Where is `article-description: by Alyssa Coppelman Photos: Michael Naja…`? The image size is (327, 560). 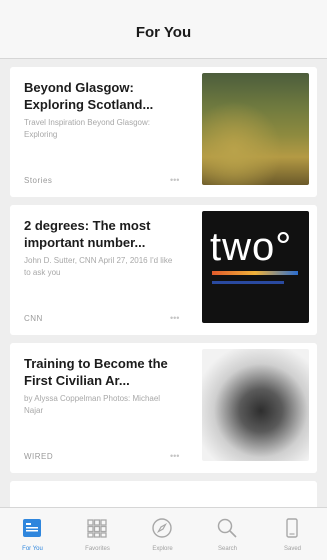
article-description: by Alyssa Coppelman Photos: Michael Naja… is located at coordinates (92, 404).